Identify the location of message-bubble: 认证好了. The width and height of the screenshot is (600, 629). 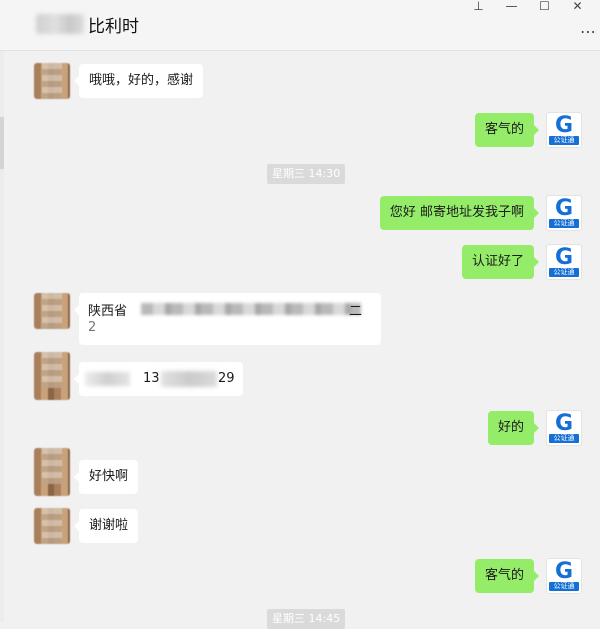
(500, 262).